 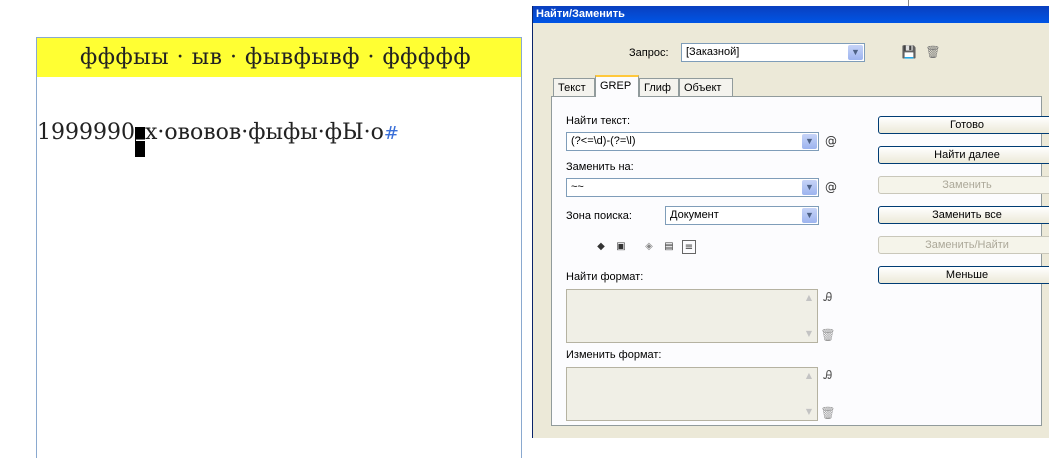 I want to click on replace-all-button: Заменить все, so click(x=963, y=215).